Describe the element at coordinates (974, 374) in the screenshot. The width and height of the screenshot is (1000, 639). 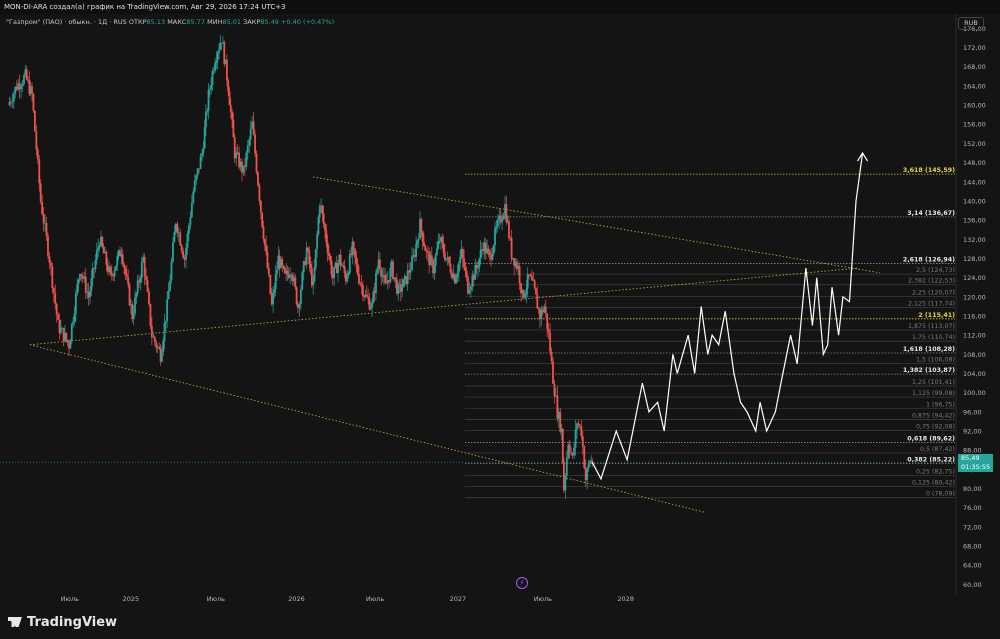
I see `y-tick-label: 104,00` at that location.